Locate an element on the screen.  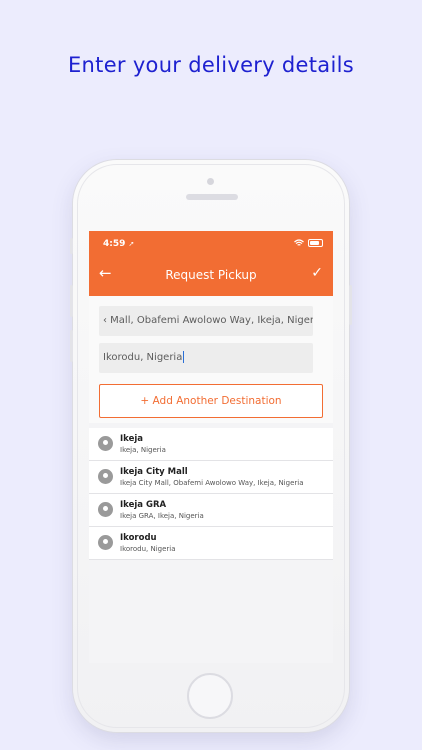
location-arrow-icon: ➚ is located at coordinates (131, 244).